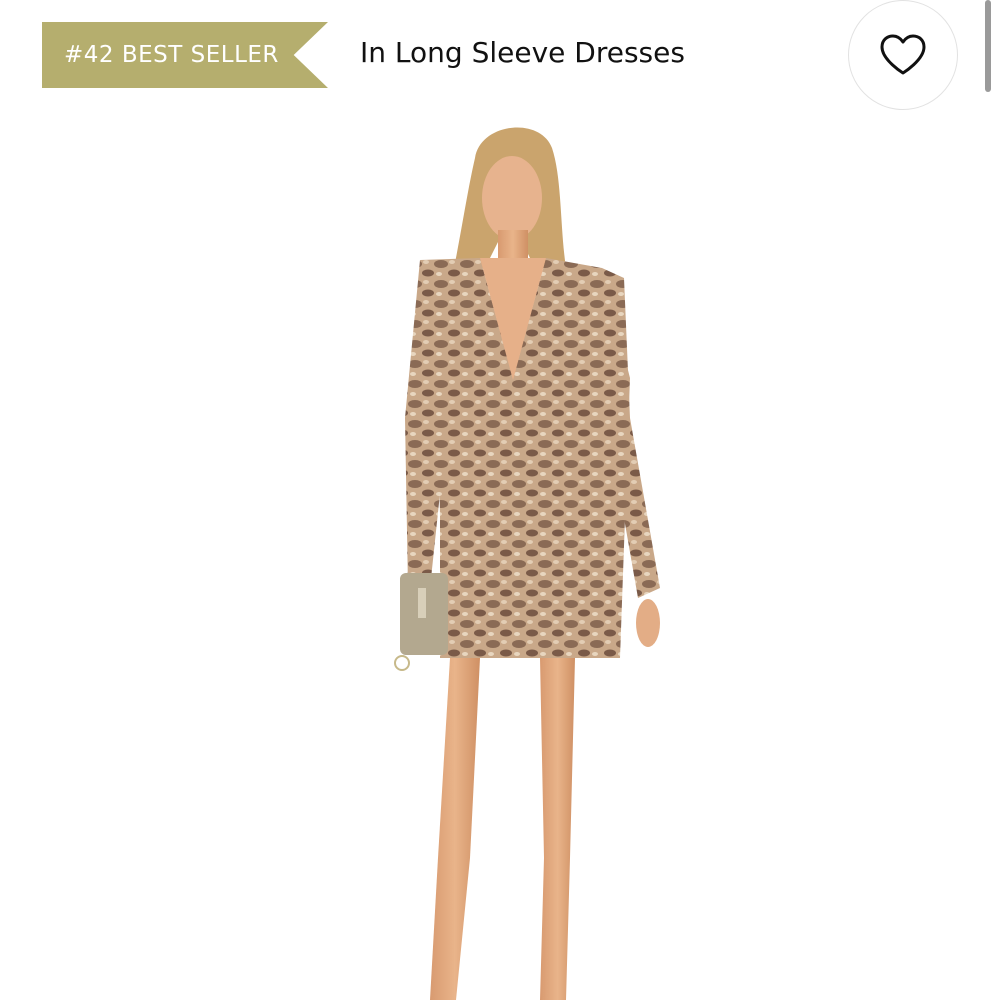 This screenshot has width=1000, height=1000. Describe the element at coordinates (988, 46) in the screenshot. I see `scrollbar` at that location.